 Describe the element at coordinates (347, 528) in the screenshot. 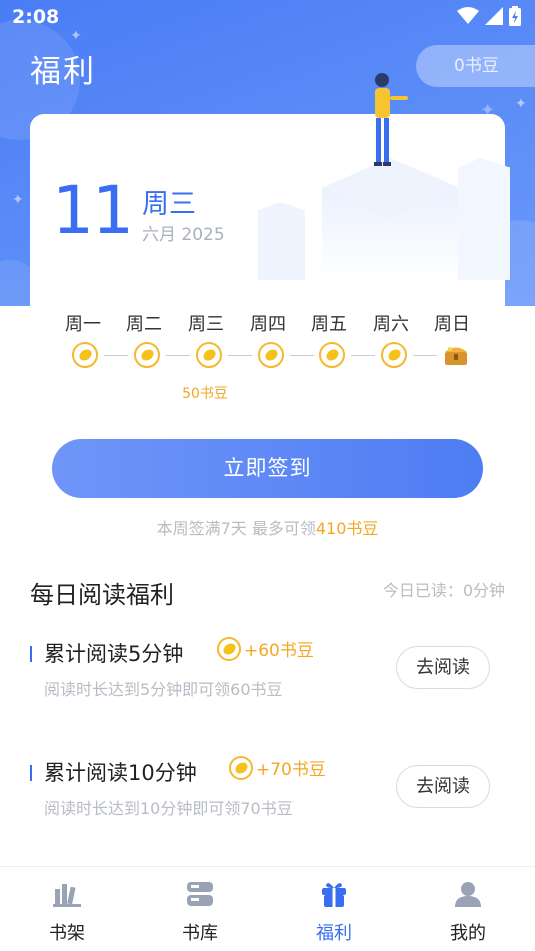

I see `week-hint-highlight: 410书豆` at that location.